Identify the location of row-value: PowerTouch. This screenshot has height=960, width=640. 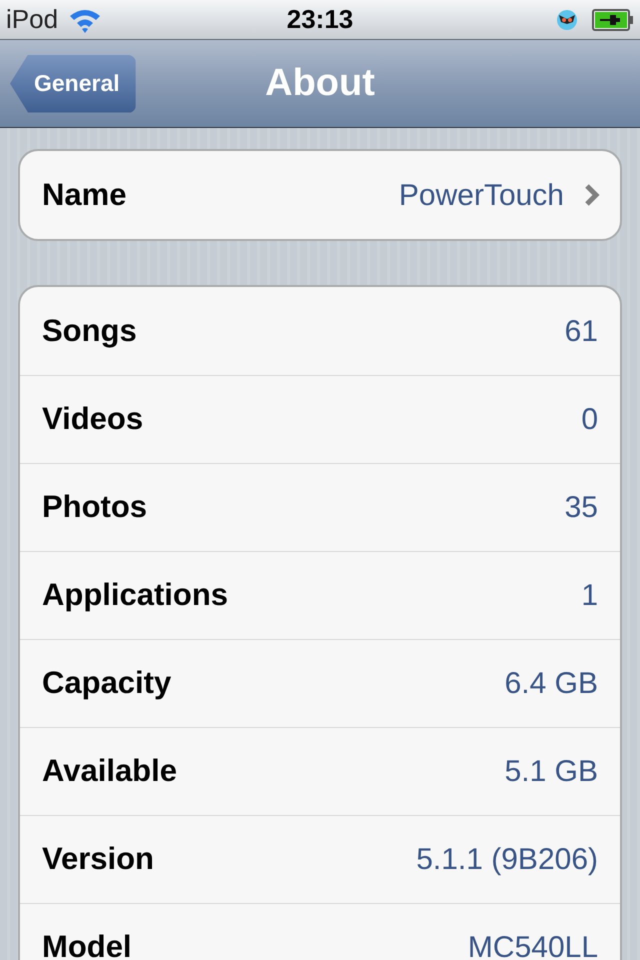
(481, 196).